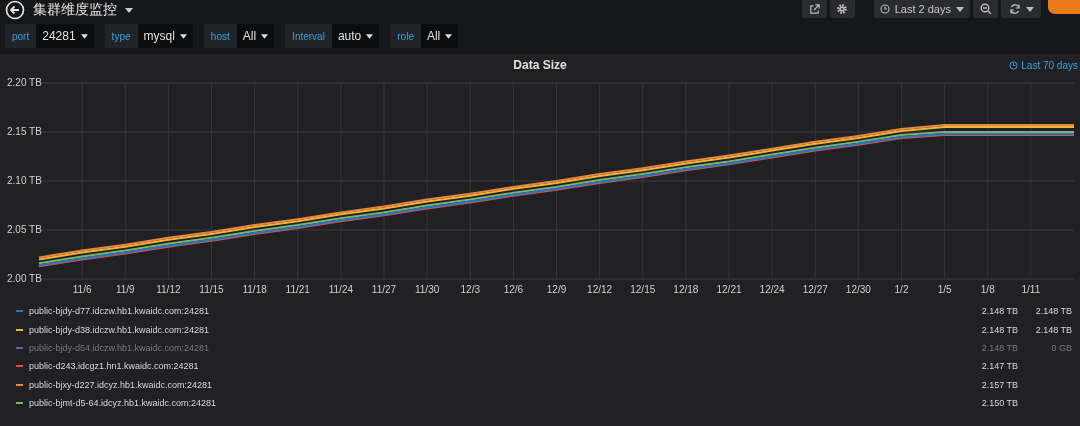 Image resolution: width=1080 pixels, height=426 pixels. What do you see at coordinates (999, 403) in the screenshot?
I see `legend-value: 2.150 TB` at bounding box center [999, 403].